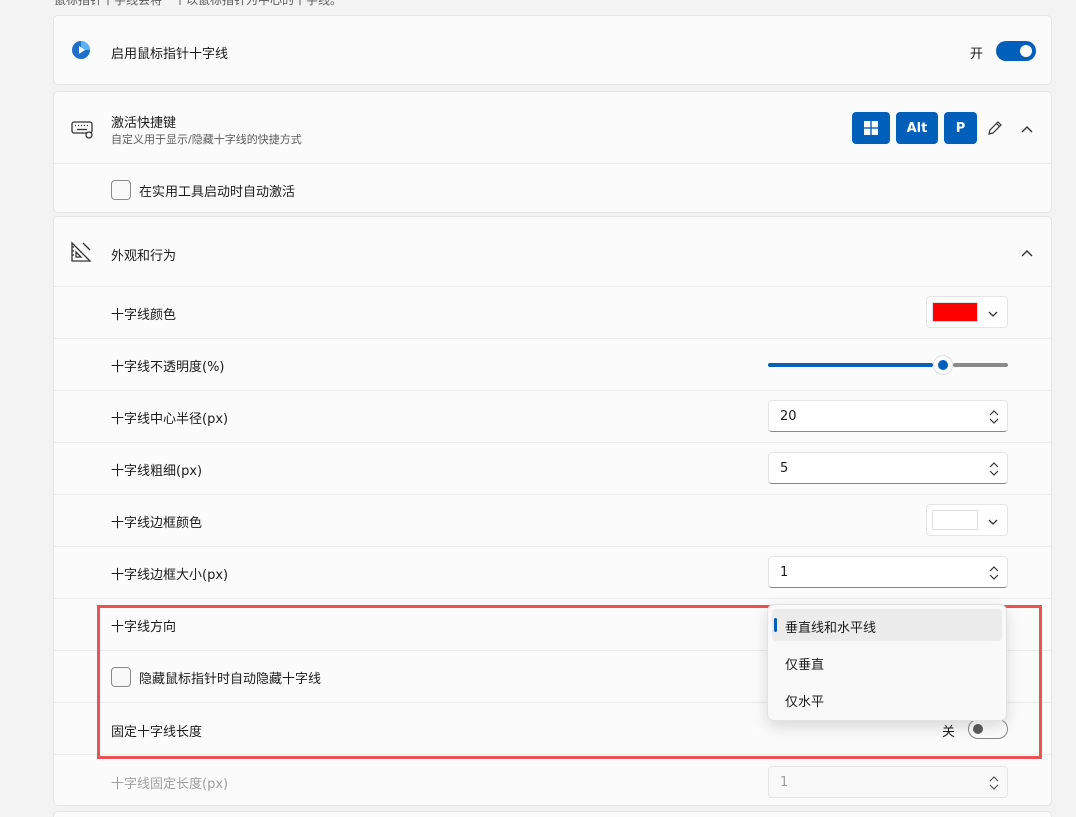  What do you see at coordinates (157, 523) in the screenshot?
I see `crosshair-border-color-label: 十字线边框颜色` at bounding box center [157, 523].